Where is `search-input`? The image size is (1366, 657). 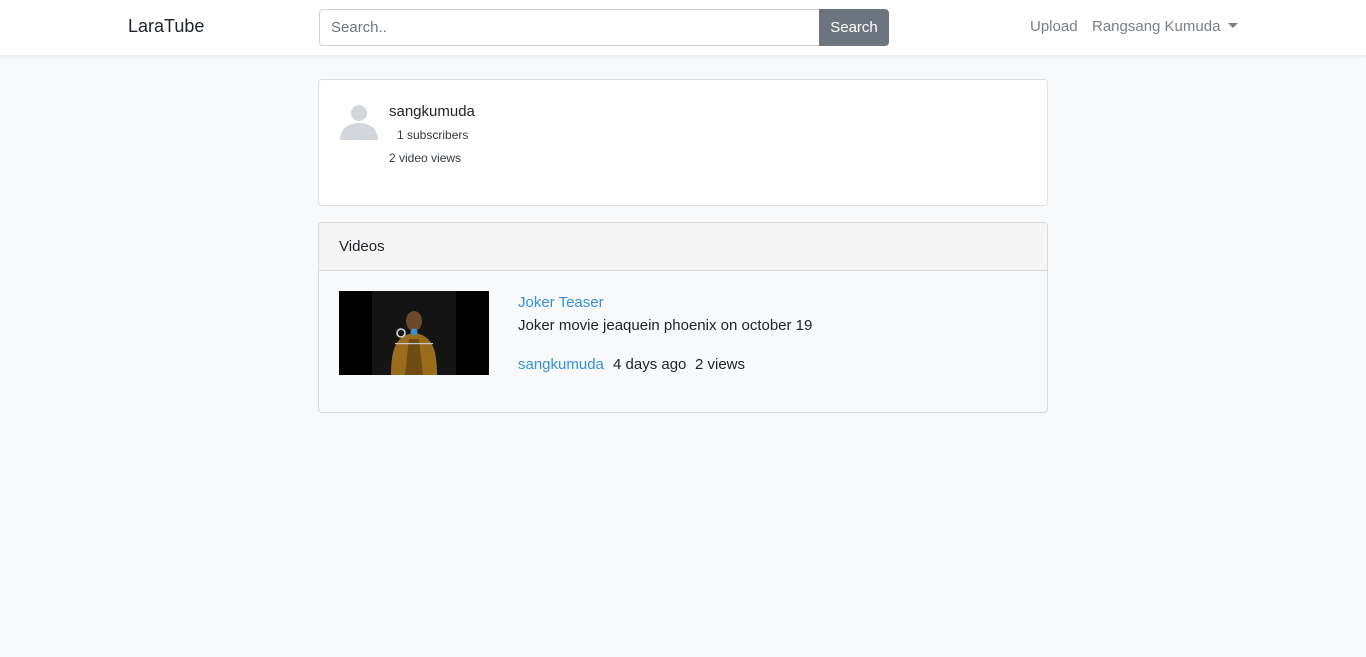 search-input is located at coordinates (569, 27).